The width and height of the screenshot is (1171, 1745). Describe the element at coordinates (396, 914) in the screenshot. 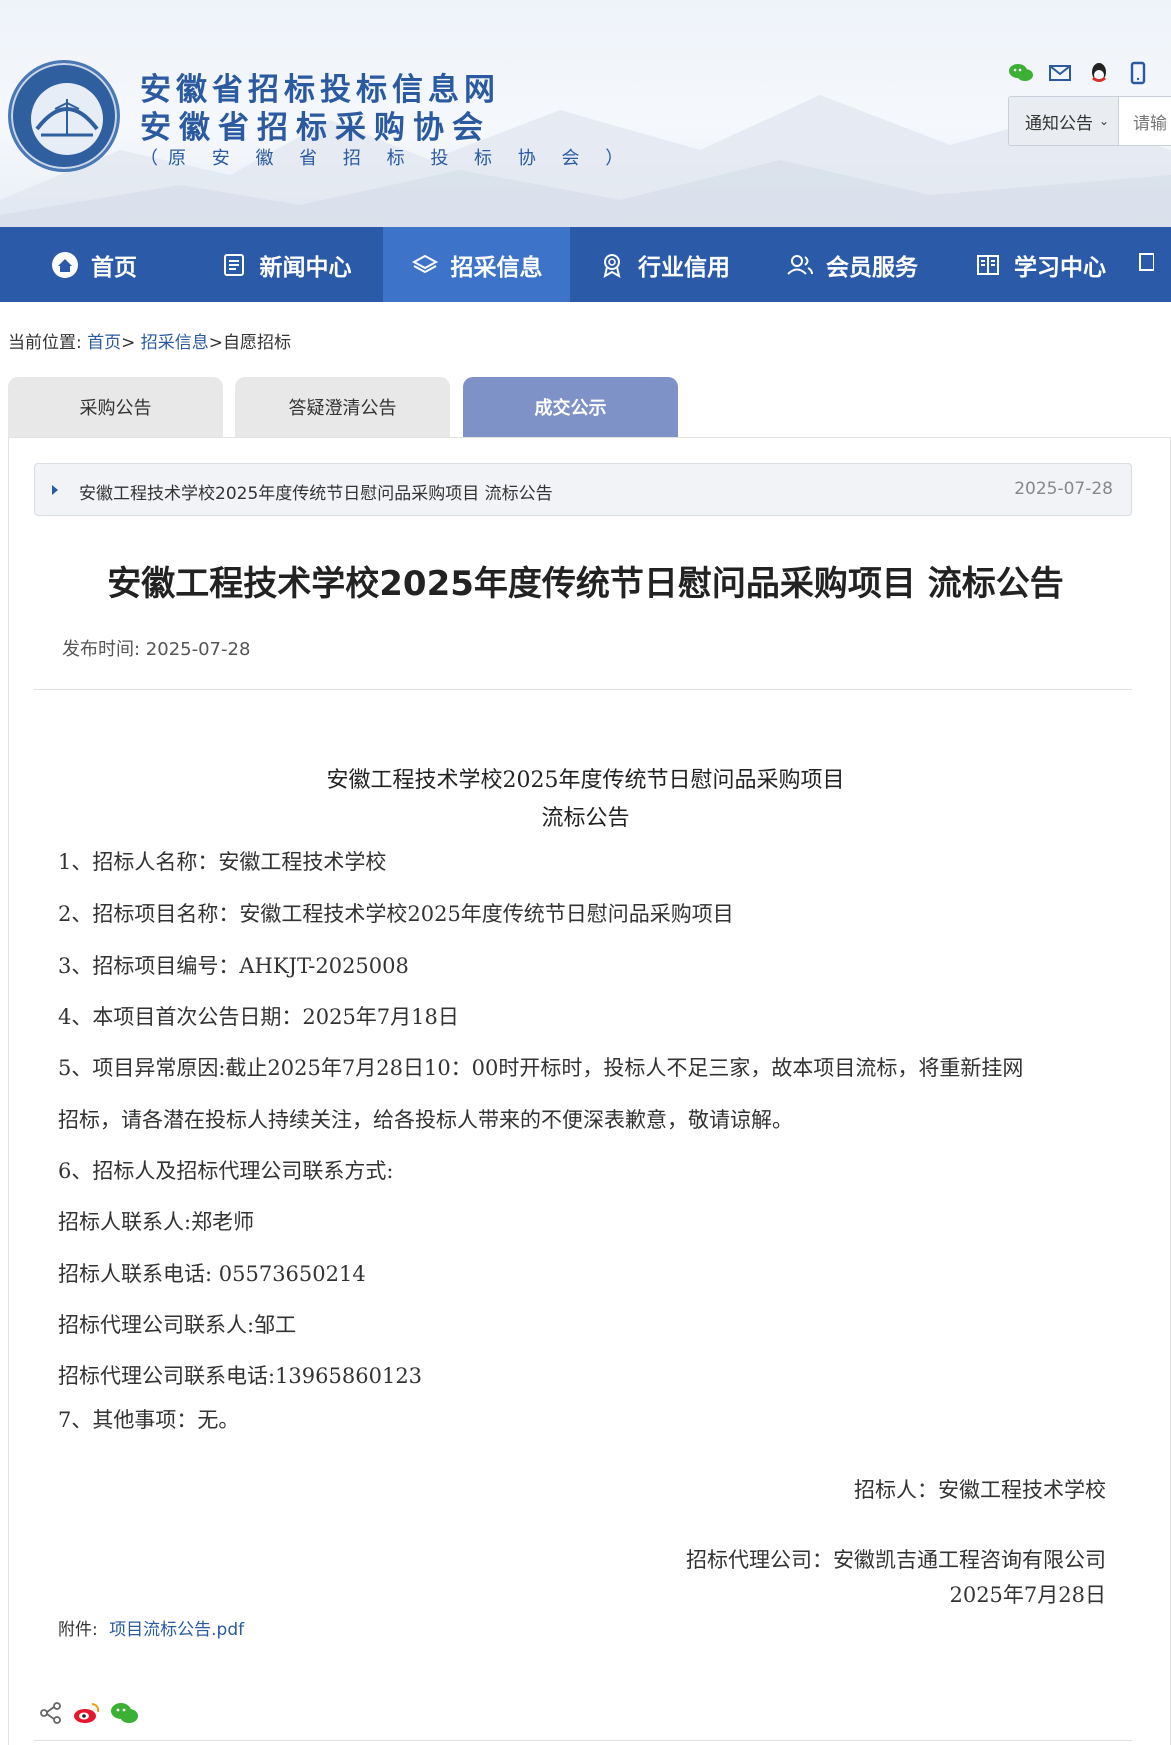

I see `body-line: 2、招标项目名称：安徽工程技术学校2025年度传统节日慰问品采购项目` at that location.